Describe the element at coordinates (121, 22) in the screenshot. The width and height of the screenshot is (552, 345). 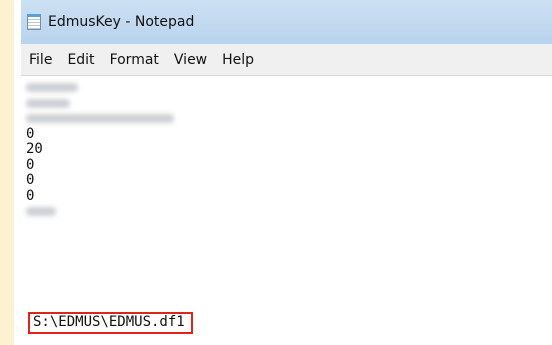
I see `window-title: EdmusKey - Notepad` at that location.